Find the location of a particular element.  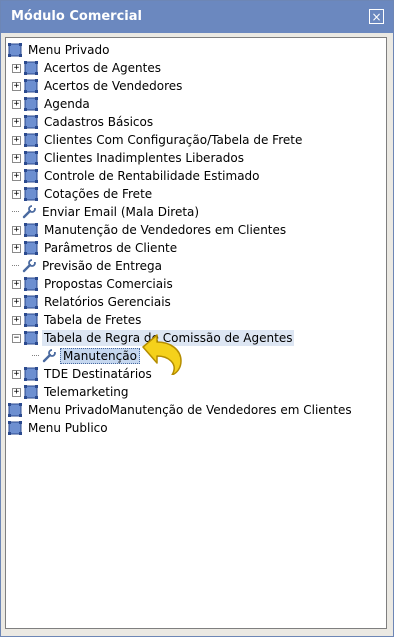

tree-item: + Tabela de Fretes is located at coordinates (77, 320).